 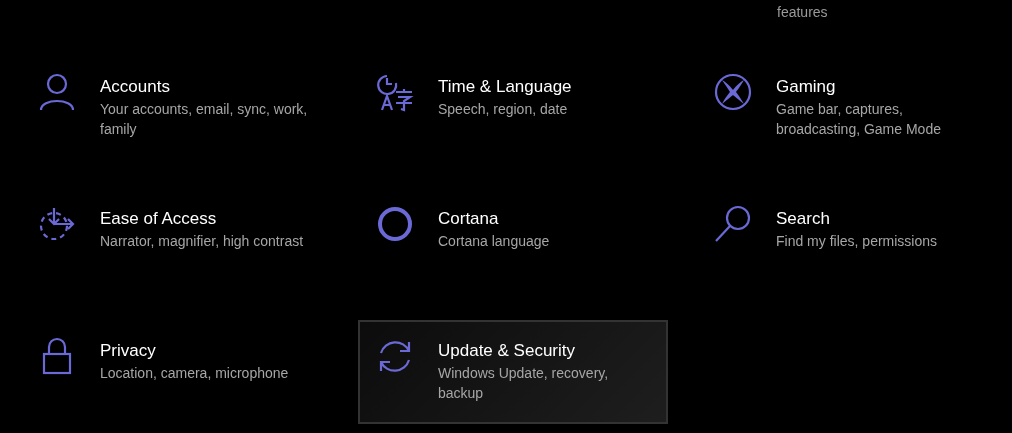 What do you see at coordinates (395, 224) in the screenshot?
I see `ring-icon` at bounding box center [395, 224].